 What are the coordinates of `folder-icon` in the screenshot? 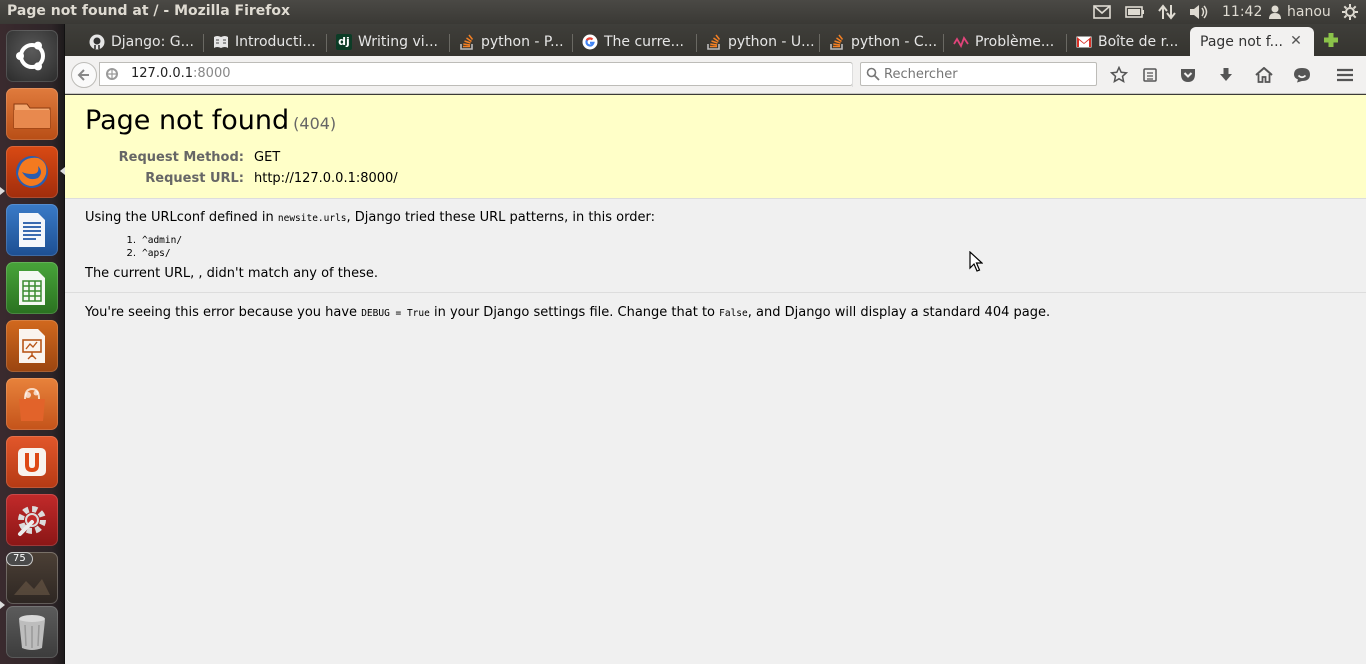 It's located at (32, 116).